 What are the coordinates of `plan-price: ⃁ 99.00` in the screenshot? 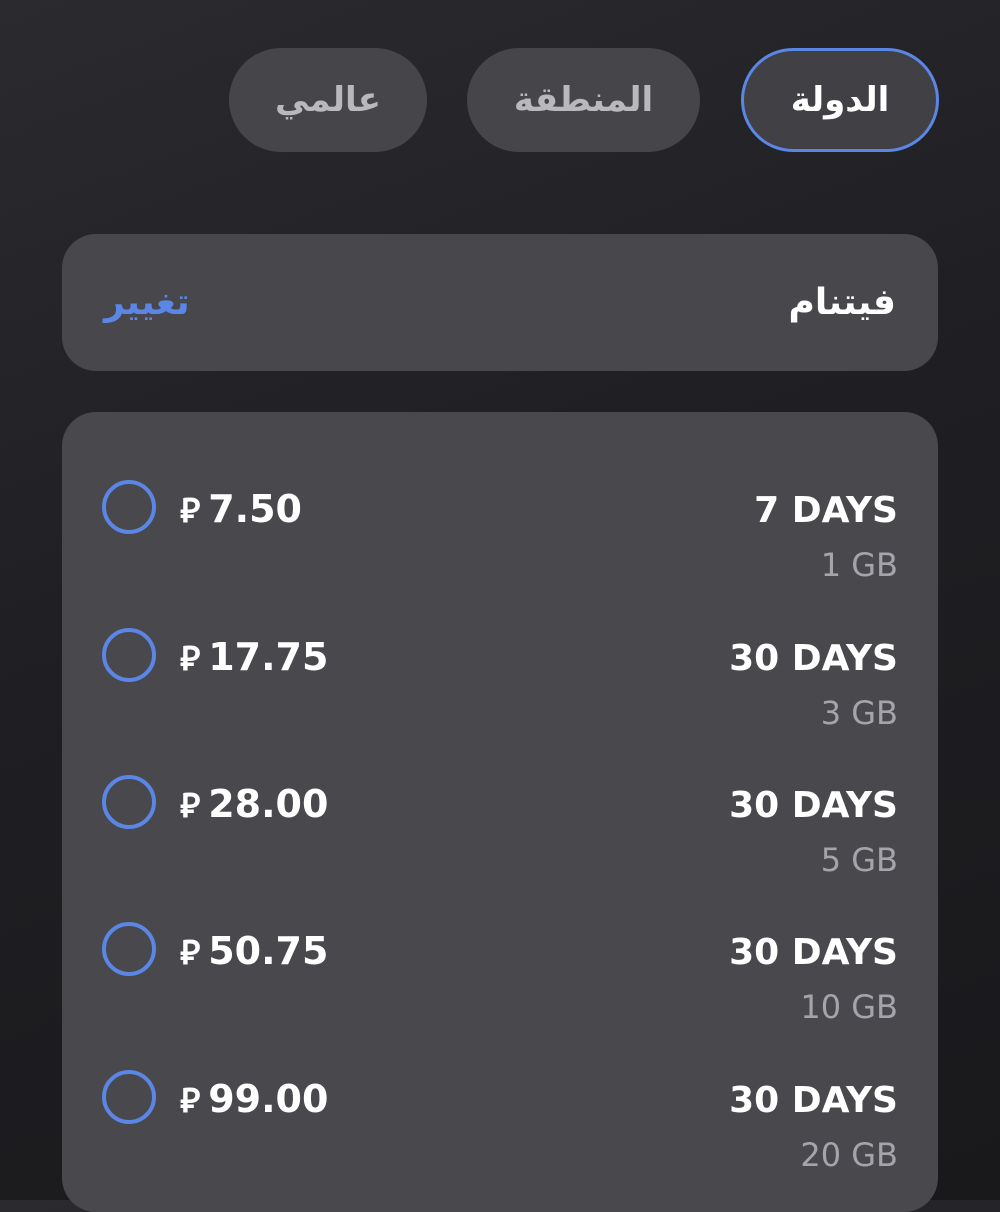 It's located at (254, 1099).